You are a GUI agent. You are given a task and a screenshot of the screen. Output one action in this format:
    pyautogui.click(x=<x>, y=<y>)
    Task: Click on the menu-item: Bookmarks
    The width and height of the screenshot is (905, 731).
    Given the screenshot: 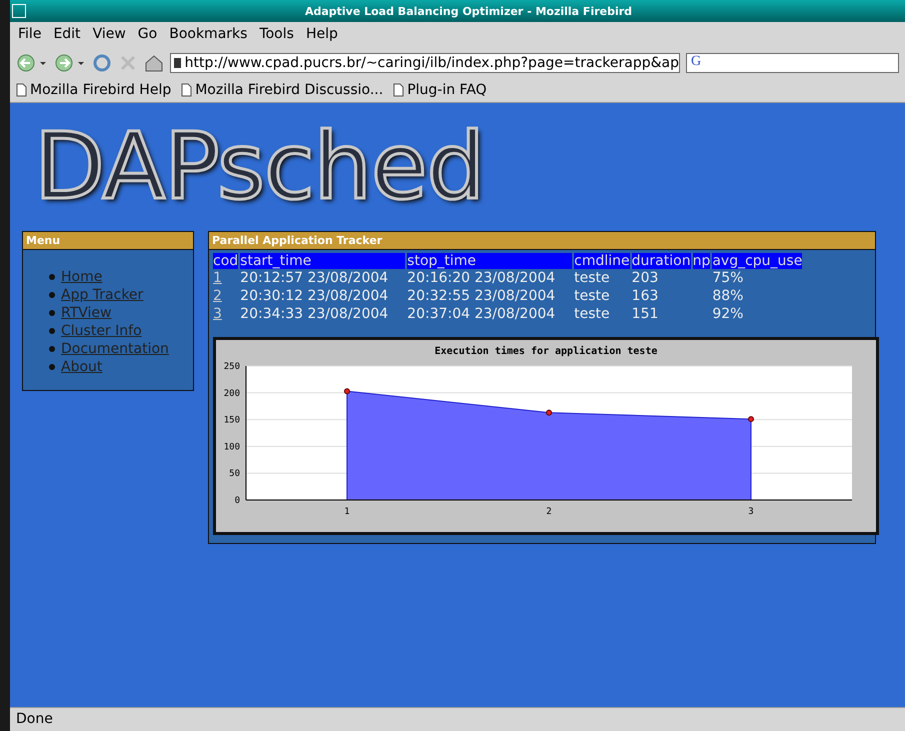 What is the action you would take?
    pyautogui.click(x=208, y=34)
    